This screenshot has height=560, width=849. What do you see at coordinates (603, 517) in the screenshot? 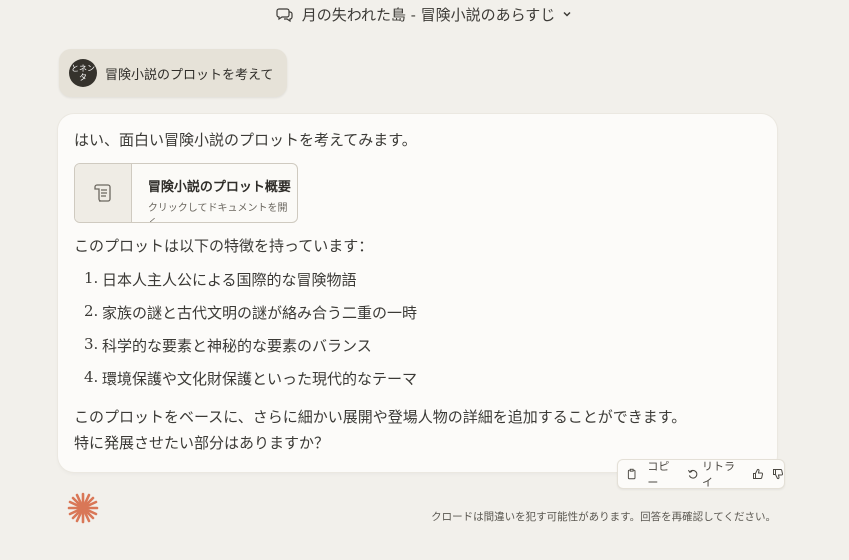
I see `disclaimer-text: クロードは間違いを犯す可能性があります。回答を再確認してください。` at bounding box center [603, 517].